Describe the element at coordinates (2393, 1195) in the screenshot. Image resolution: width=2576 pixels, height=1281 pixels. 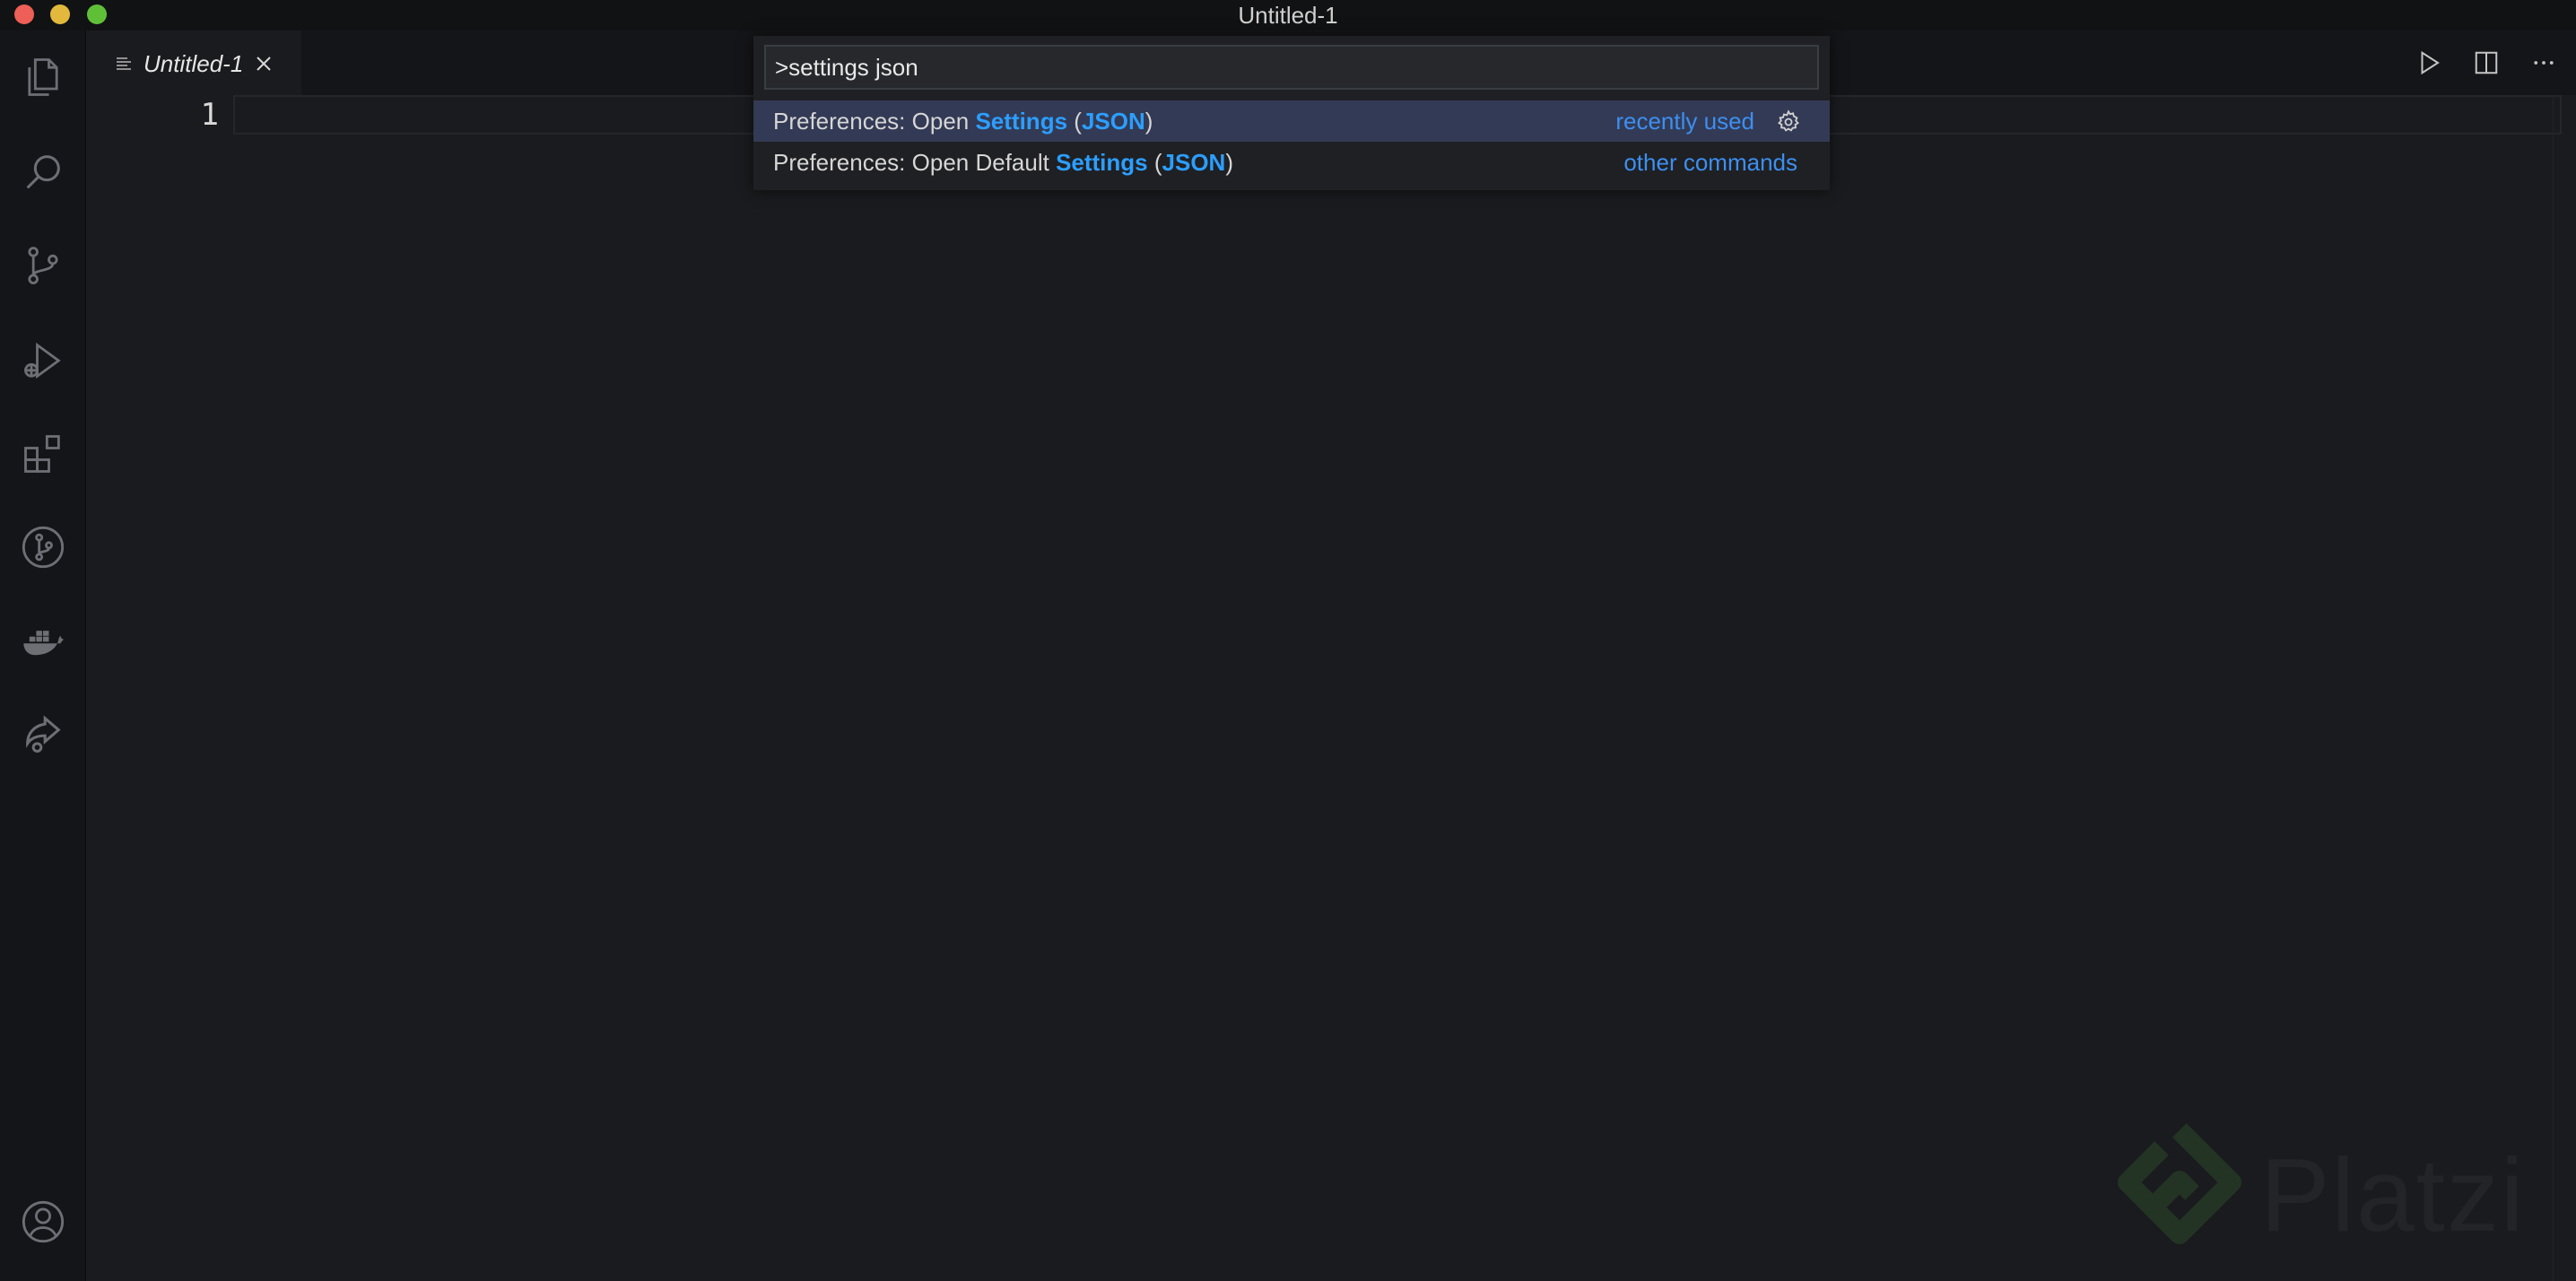
I see `watermark-text: Platzi` at that location.